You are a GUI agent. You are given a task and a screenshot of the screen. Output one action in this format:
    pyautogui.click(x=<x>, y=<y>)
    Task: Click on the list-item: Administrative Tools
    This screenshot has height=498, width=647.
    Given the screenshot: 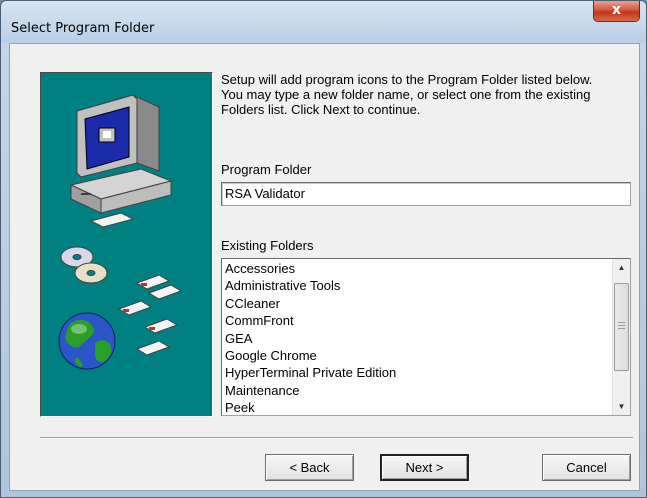 What is the action you would take?
    pyautogui.click(x=416, y=285)
    